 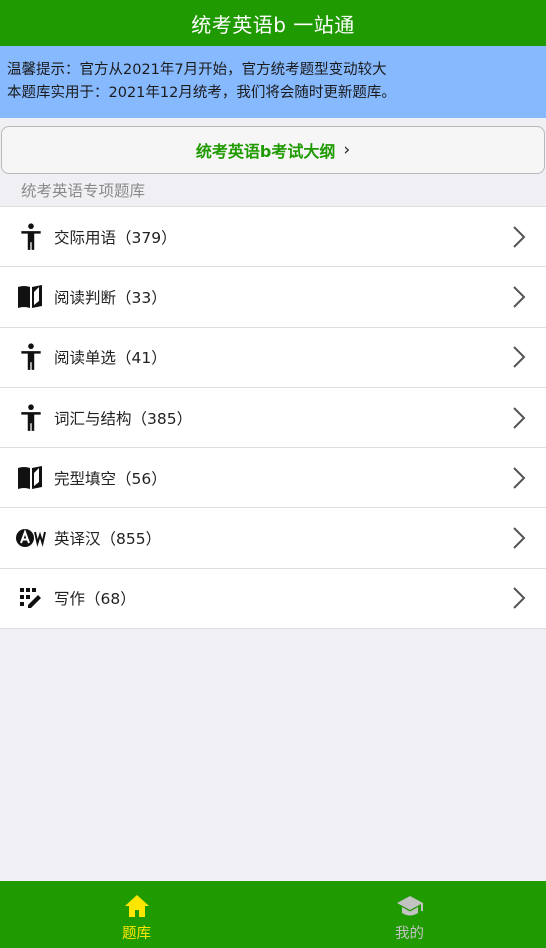 What do you see at coordinates (197, 70) in the screenshot?
I see `notice-line-1: 温馨提示：官方从2021年7月开始，官方统考题型变动较大` at bounding box center [197, 70].